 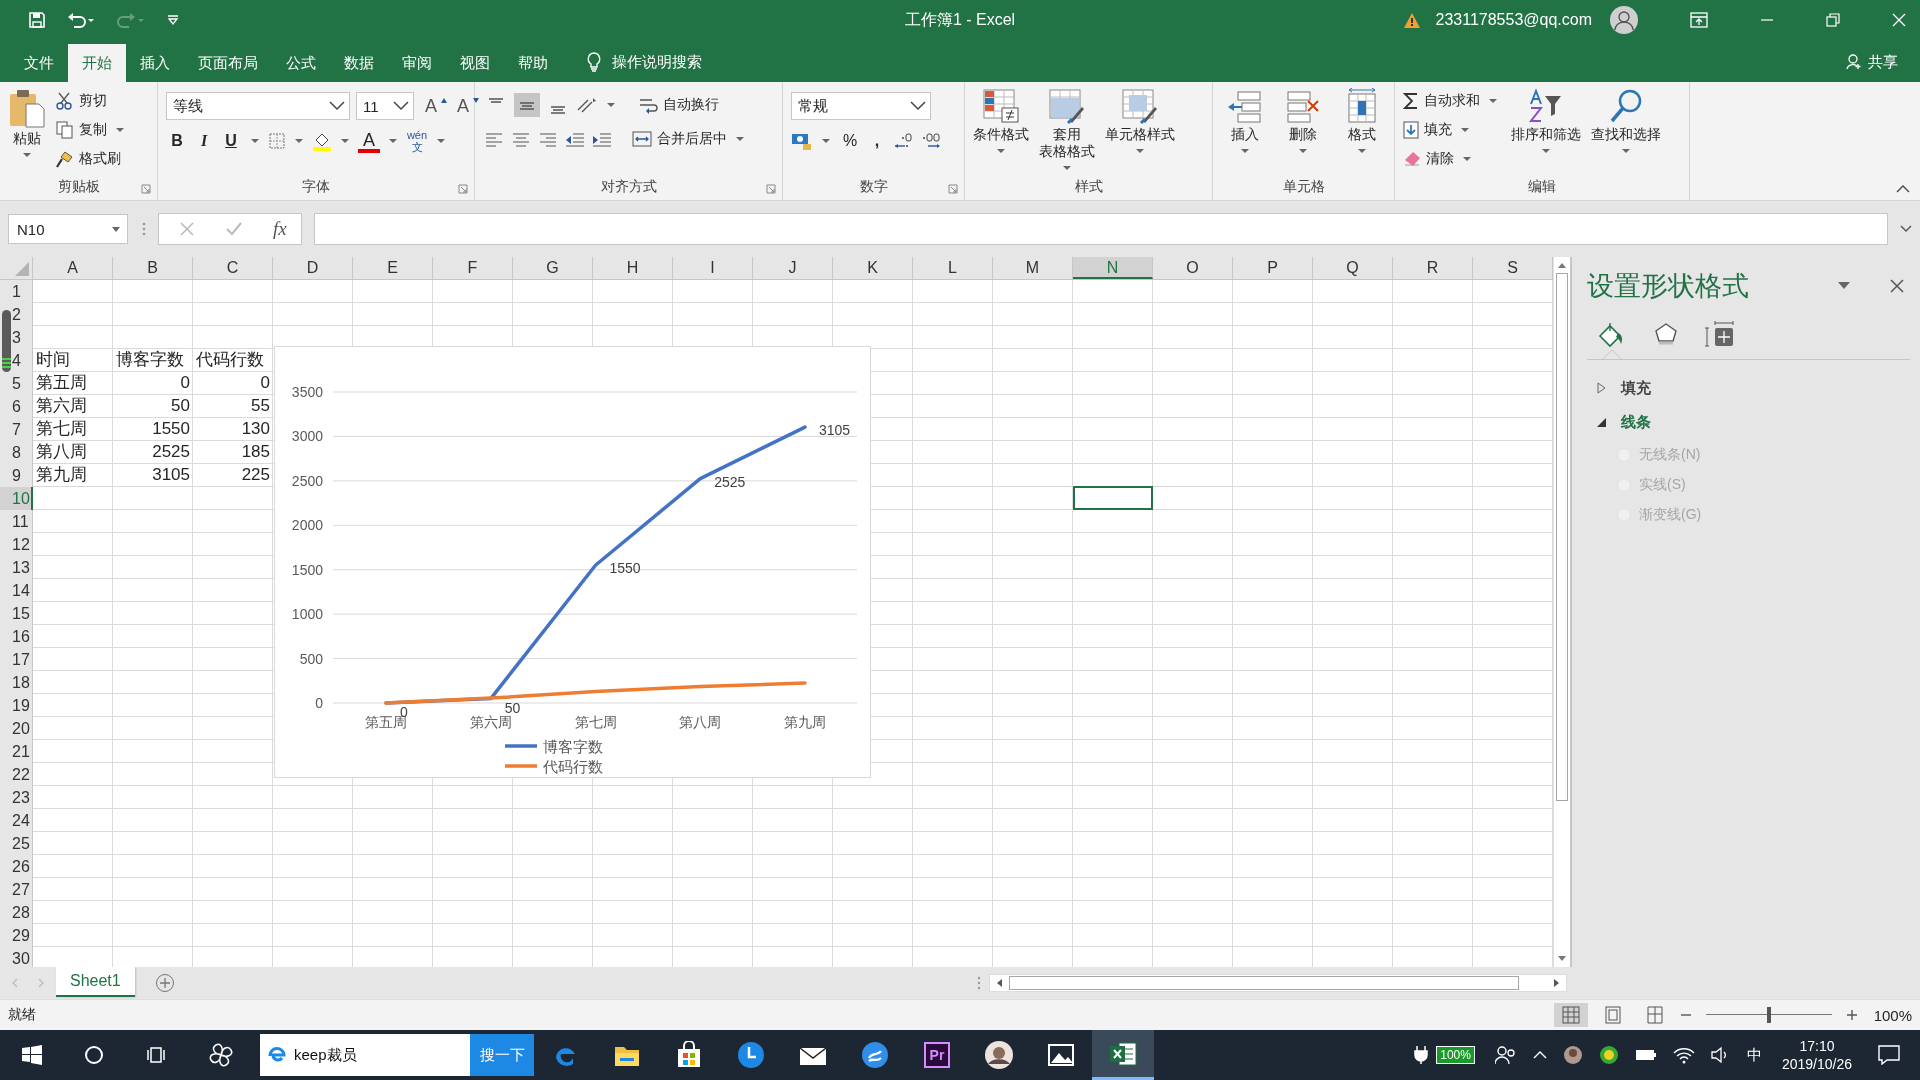 I want to click on scissors-icon, so click(x=65, y=101).